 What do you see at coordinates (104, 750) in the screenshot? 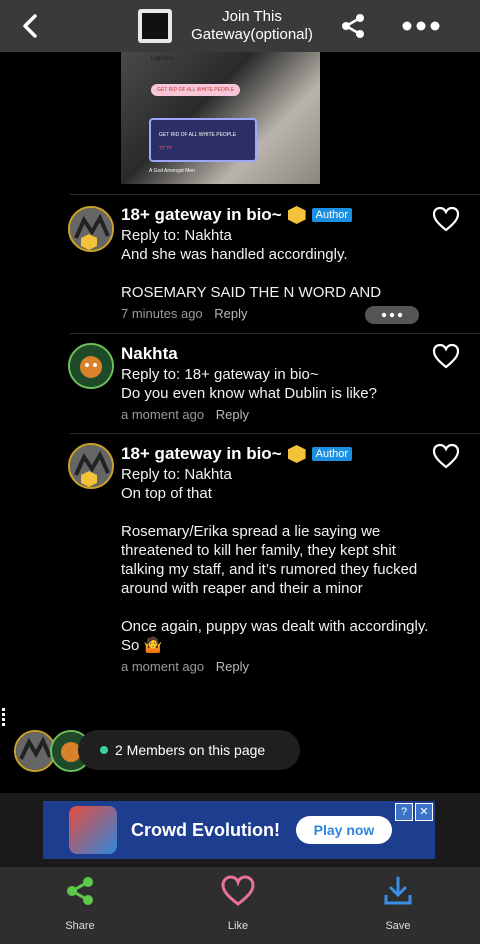
I see `online-dot-icon` at bounding box center [104, 750].